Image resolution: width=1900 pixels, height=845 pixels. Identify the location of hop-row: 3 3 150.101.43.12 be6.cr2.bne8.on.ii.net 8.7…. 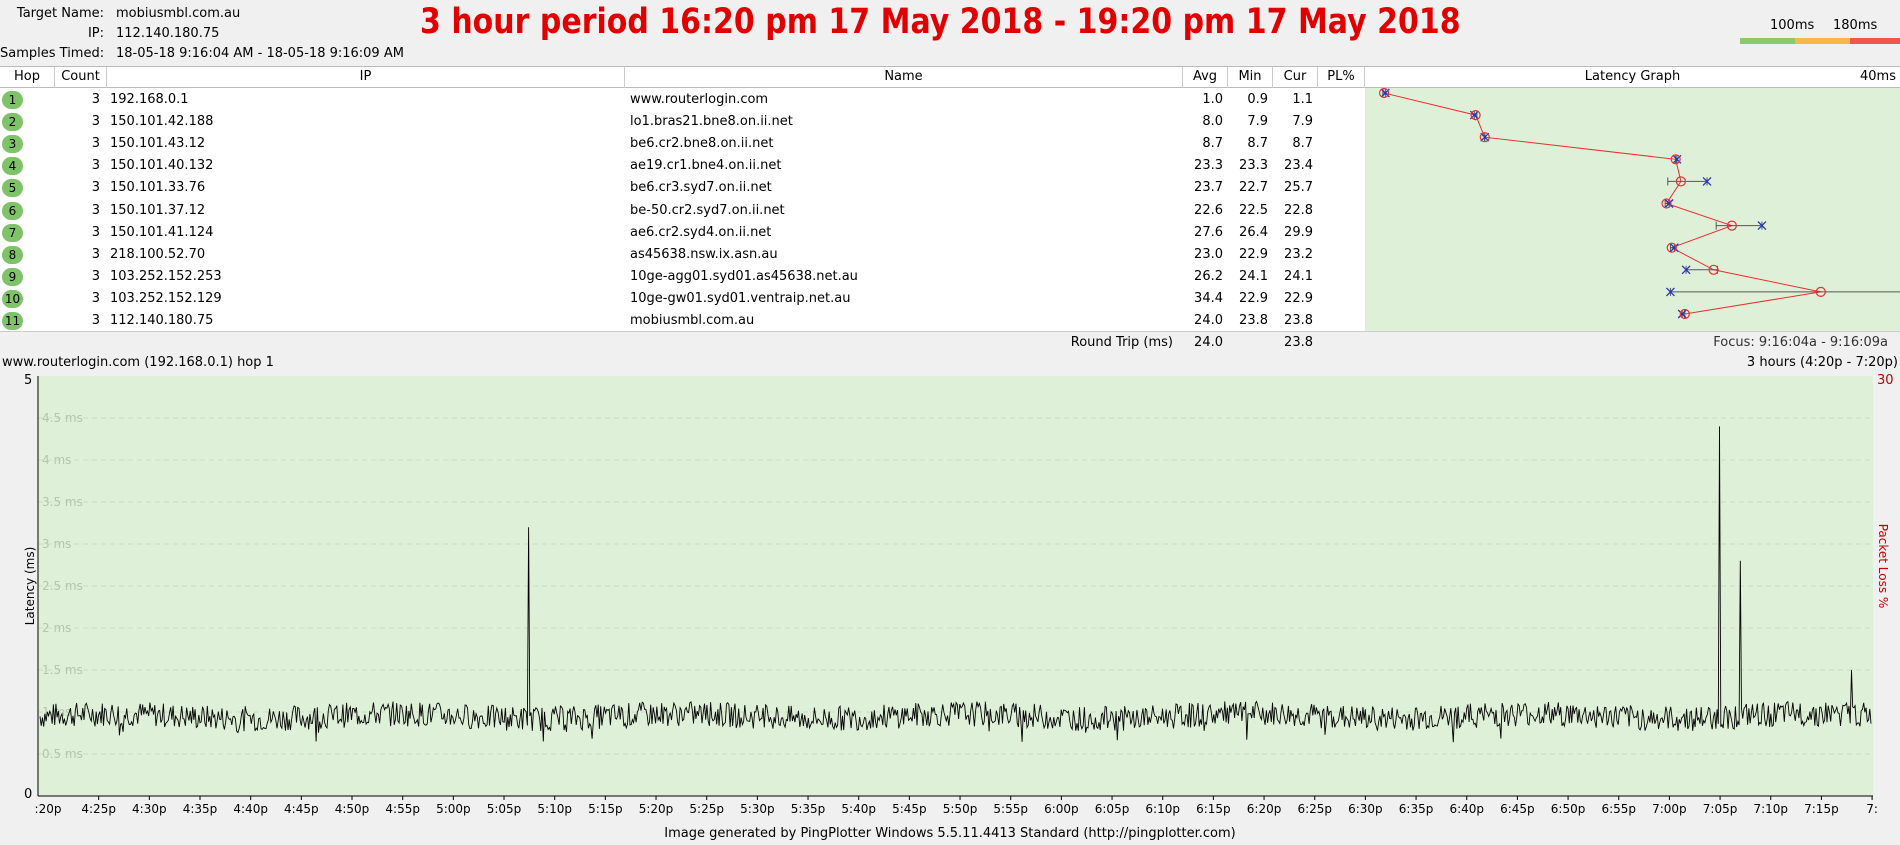
(682, 144).